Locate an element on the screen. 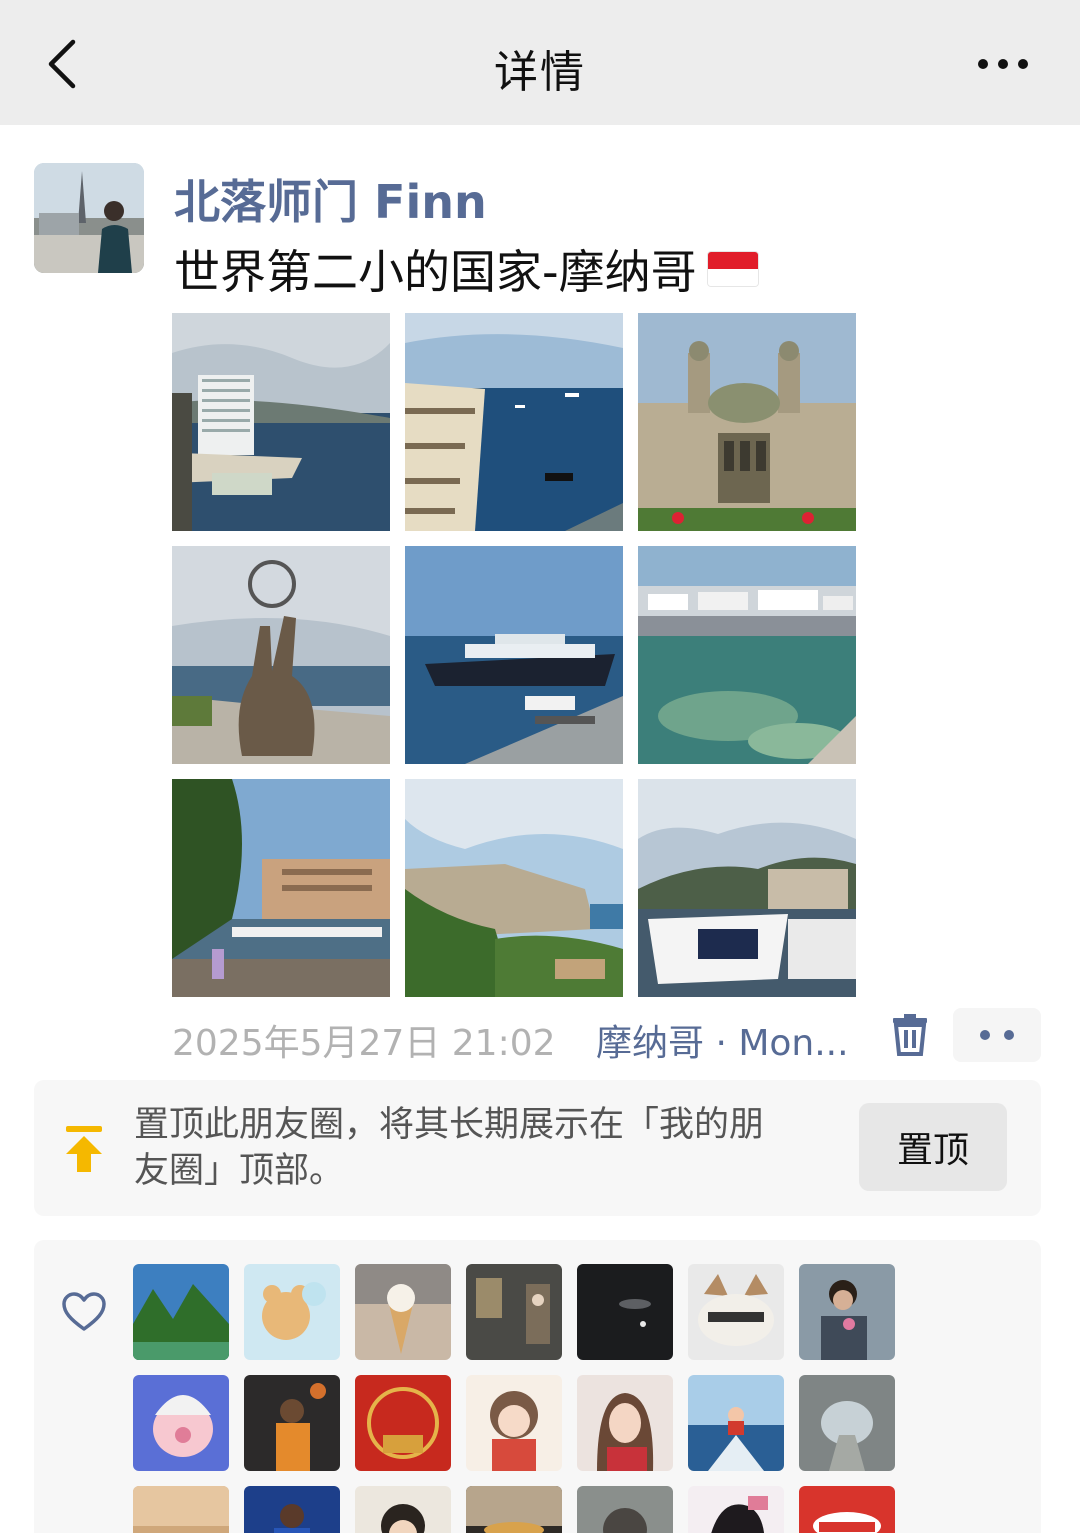  photo-port-view is located at coordinates (281, 888).